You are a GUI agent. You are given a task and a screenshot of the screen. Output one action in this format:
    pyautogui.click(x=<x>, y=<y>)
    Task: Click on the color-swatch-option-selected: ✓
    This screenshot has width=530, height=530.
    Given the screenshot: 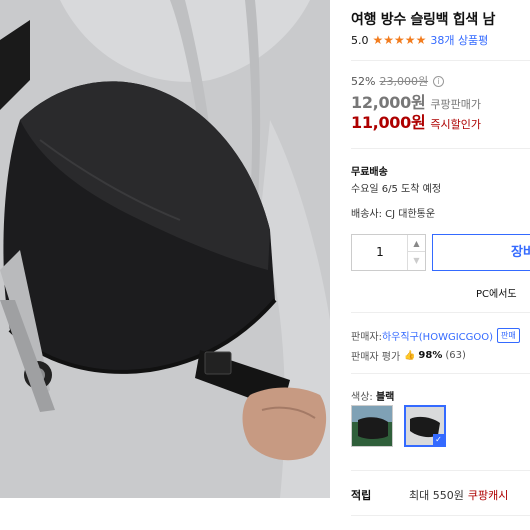 What is the action you would take?
    pyautogui.click(x=425, y=426)
    